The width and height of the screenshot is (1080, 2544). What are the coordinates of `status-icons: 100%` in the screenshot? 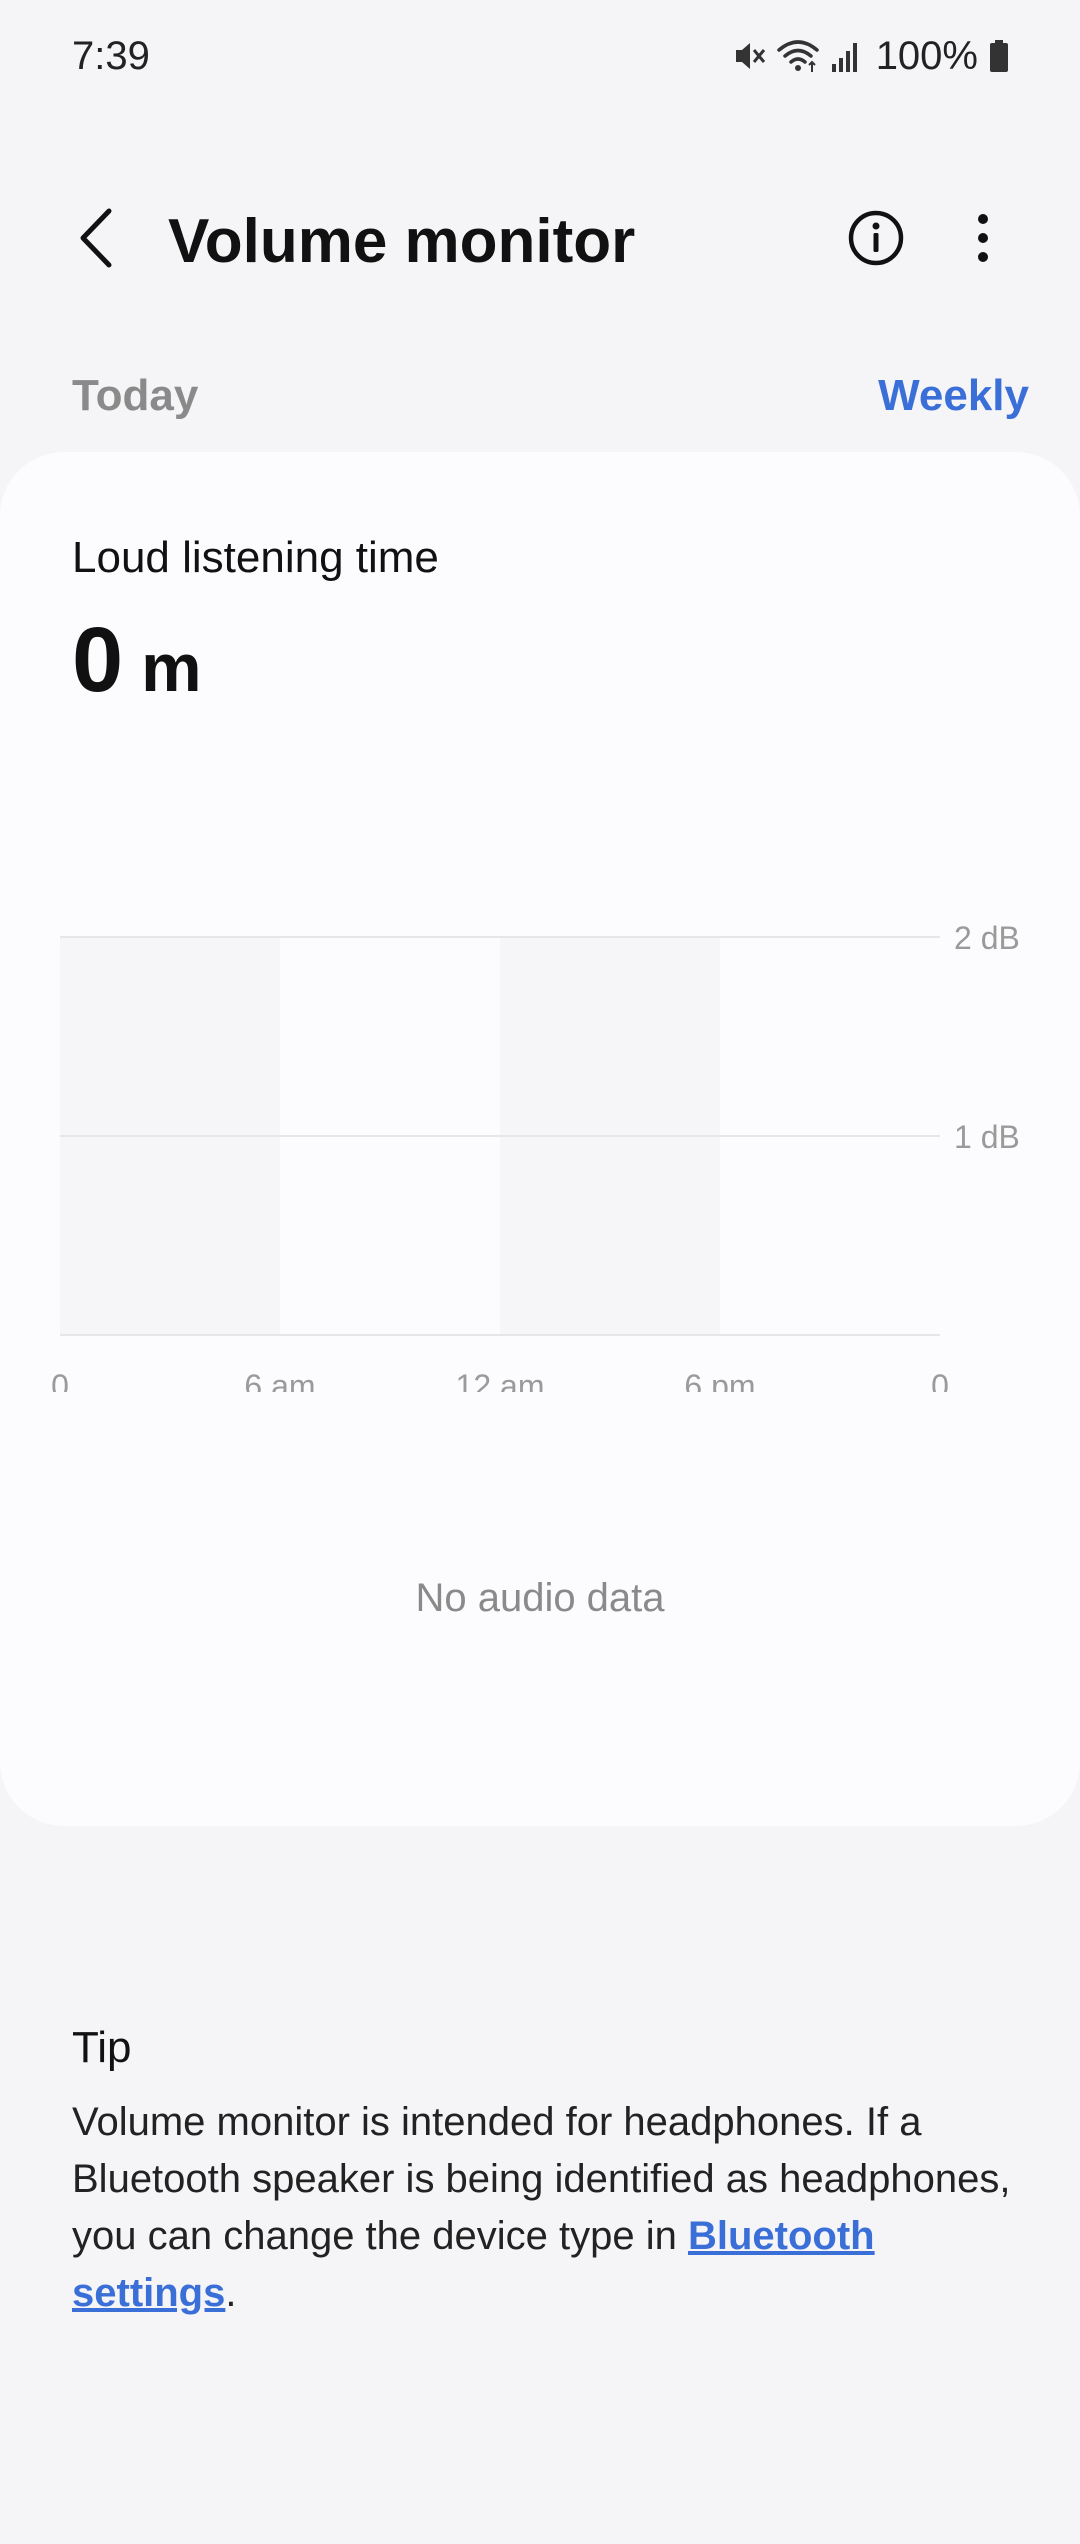 It's located at (871, 56).